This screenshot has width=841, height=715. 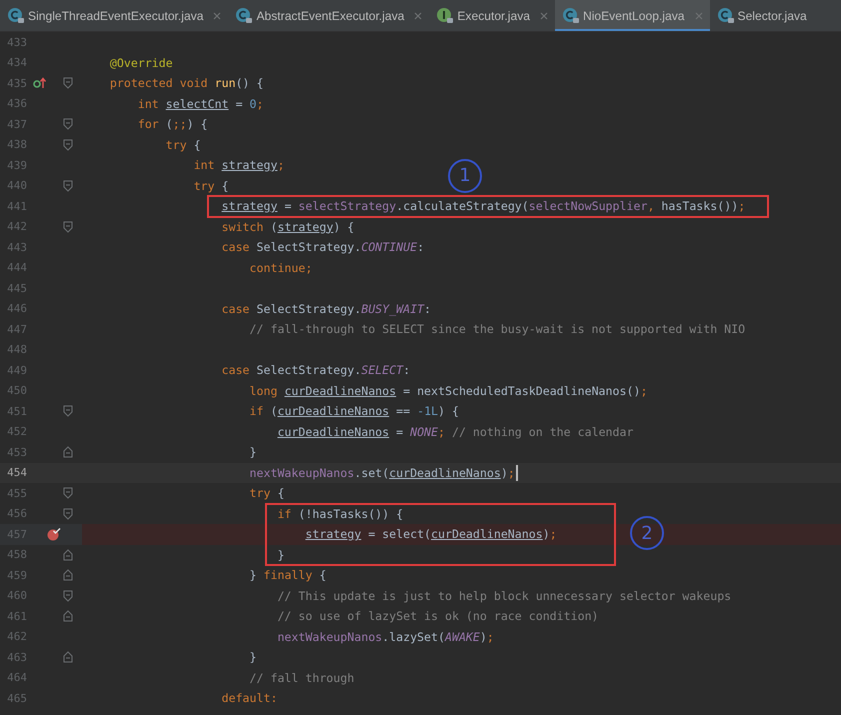 I want to click on code-line: } finally {, so click(x=287, y=575).